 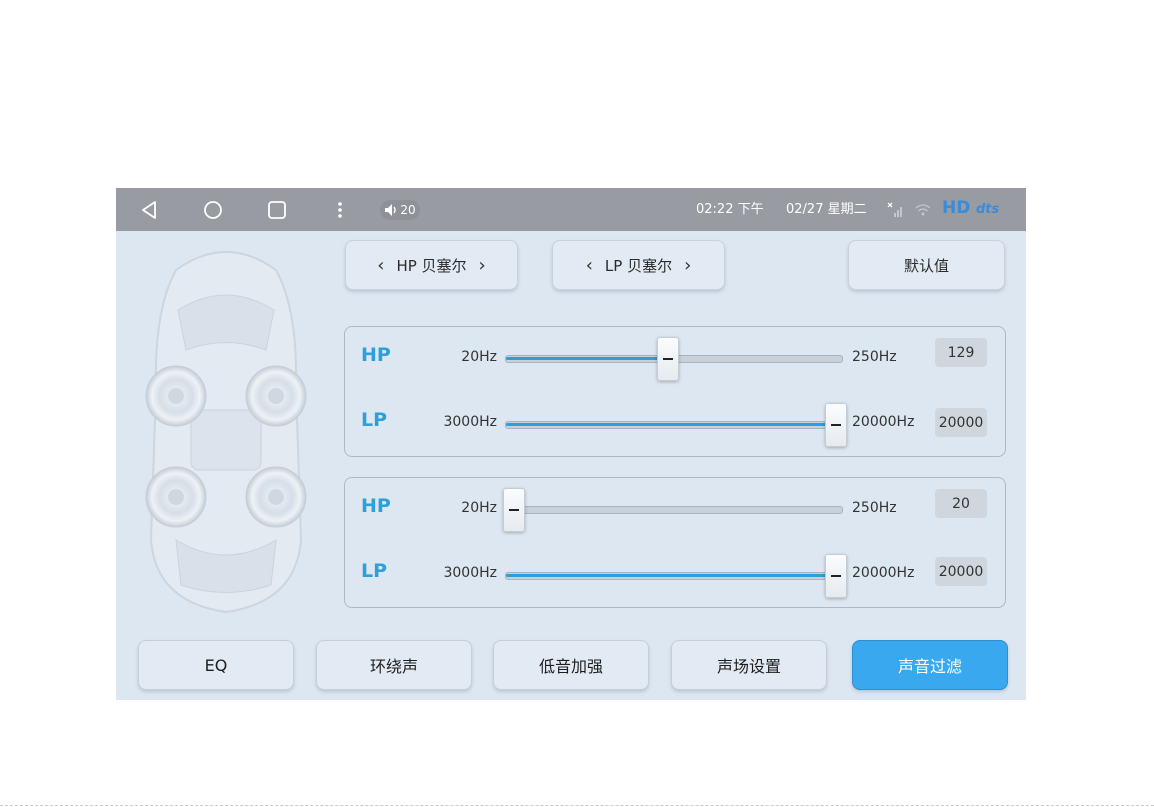 I want to click on volume-level: 20, so click(x=408, y=210).